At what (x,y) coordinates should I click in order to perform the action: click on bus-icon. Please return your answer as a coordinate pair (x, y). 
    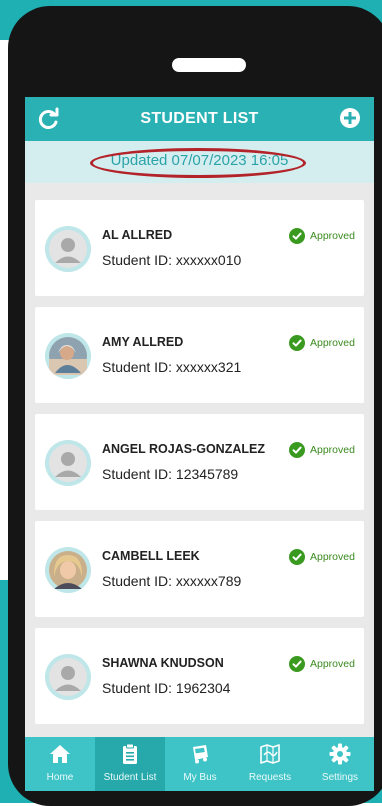
    Looking at the image, I should click on (200, 754).